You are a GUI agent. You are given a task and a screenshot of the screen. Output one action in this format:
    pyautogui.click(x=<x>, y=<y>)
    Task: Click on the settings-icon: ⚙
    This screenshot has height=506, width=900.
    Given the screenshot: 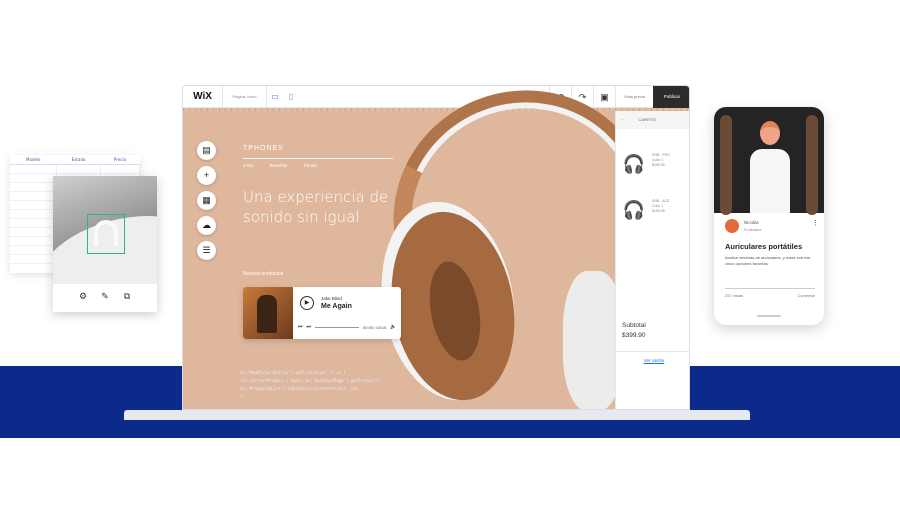 What is the action you would take?
    pyautogui.click(x=83, y=296)
    